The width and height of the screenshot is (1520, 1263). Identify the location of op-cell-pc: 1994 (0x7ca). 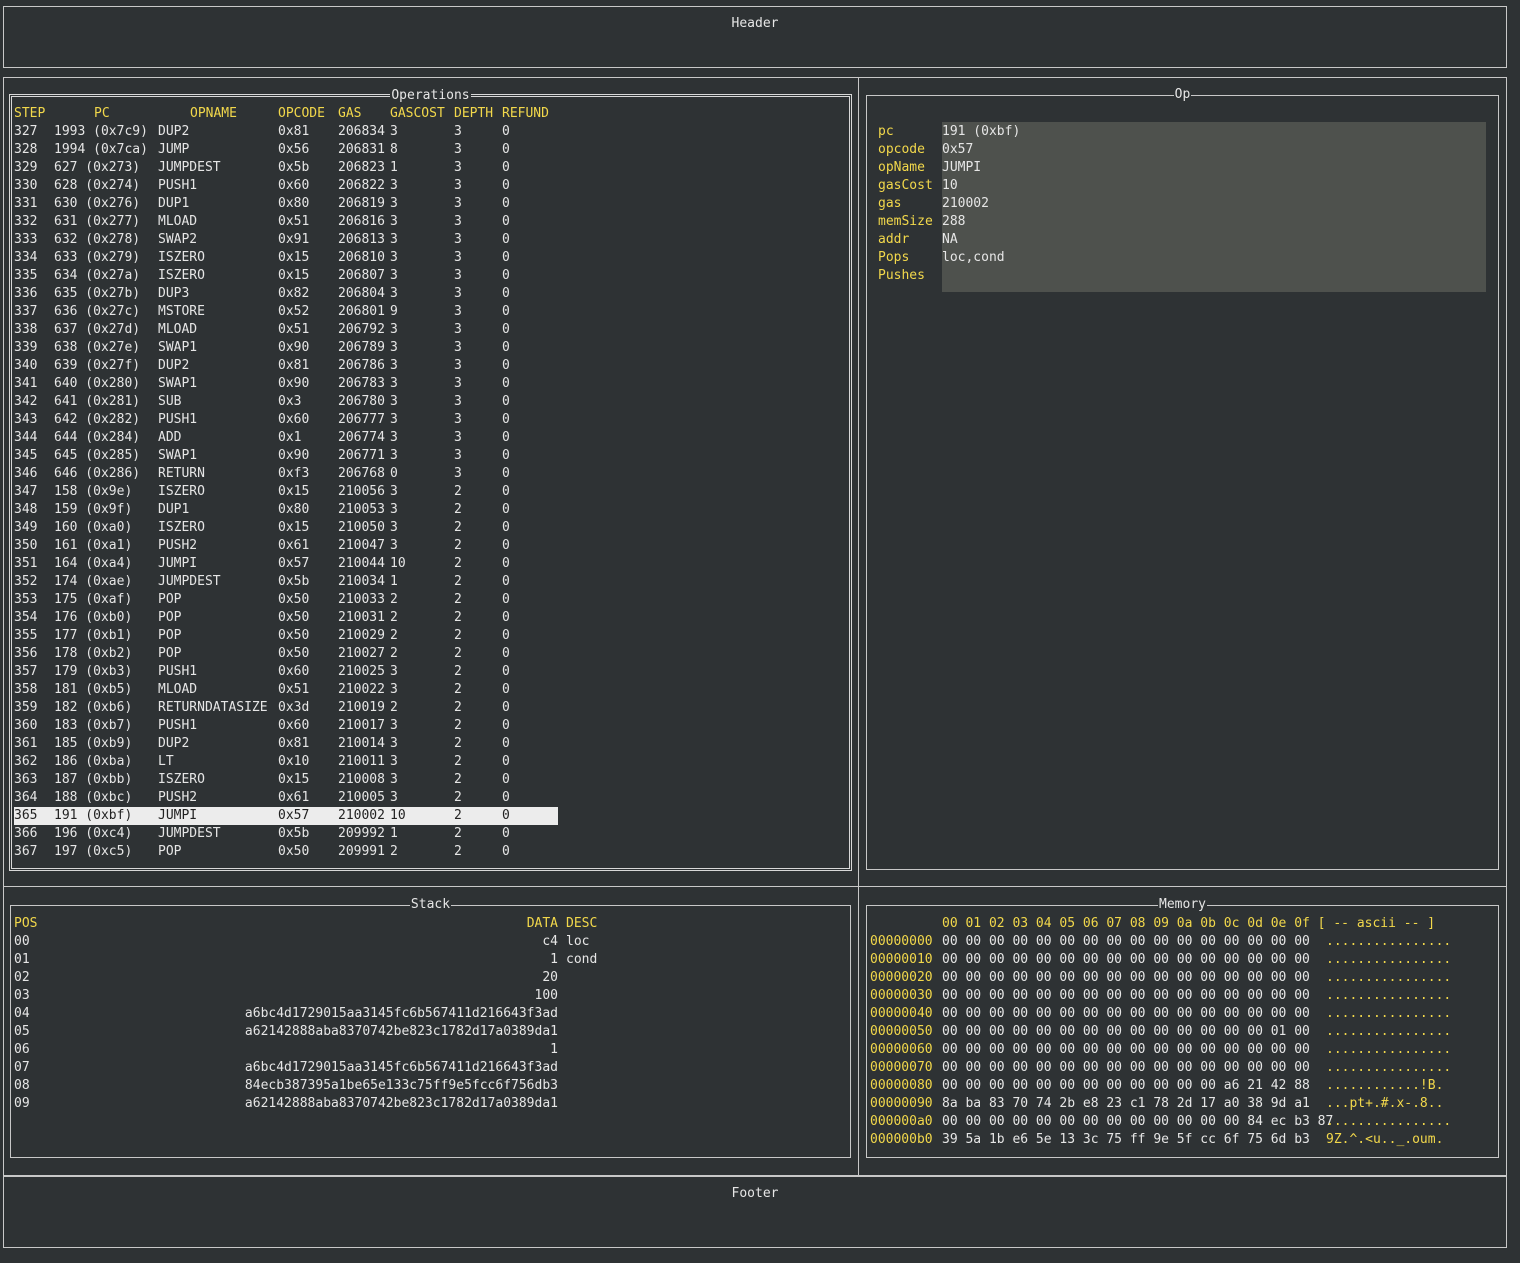
(101, 149).